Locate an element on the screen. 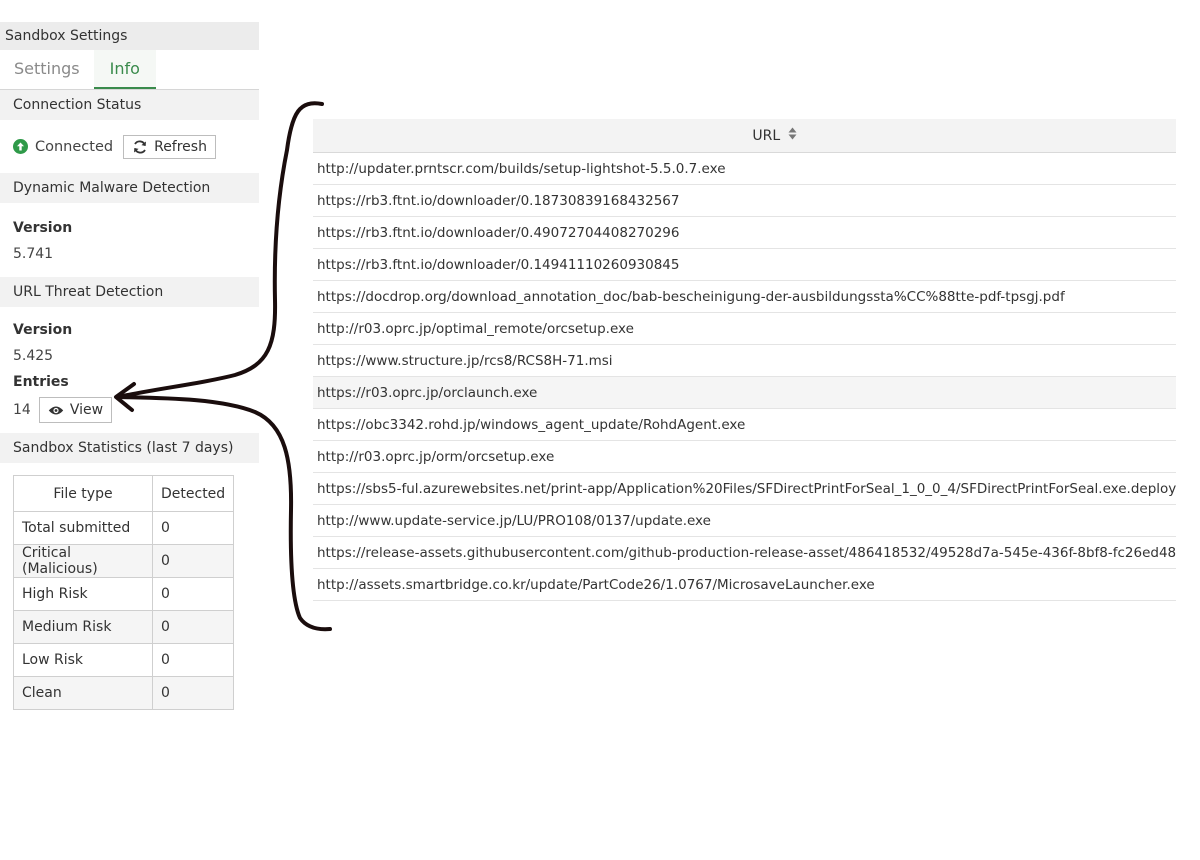  tab-bar: Settings Info is located at coordinates (129, 70).